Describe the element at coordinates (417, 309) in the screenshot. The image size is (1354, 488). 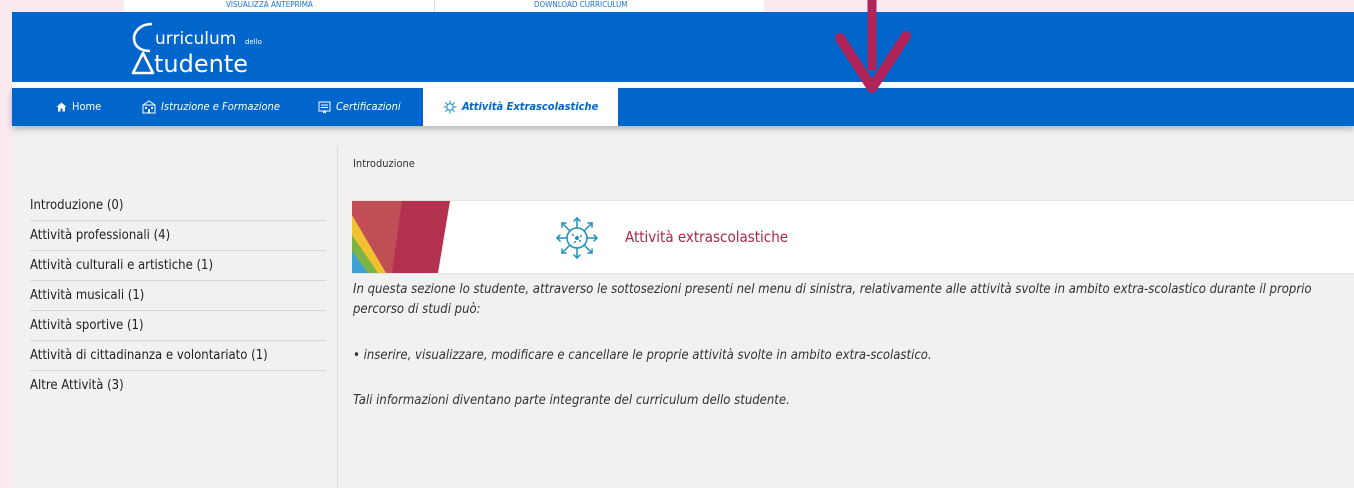
I see `intro-paragraph-line2: percorso di studi può:` at that location.